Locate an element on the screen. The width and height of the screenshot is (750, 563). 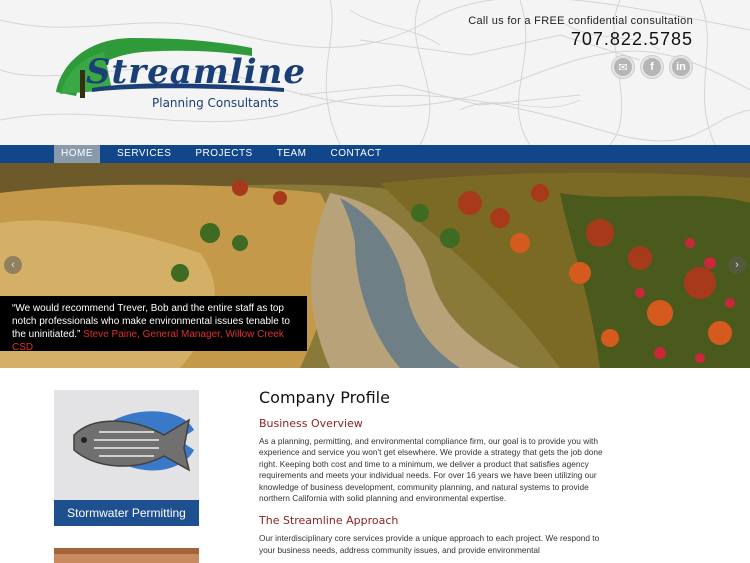
stormwater-card: Stormwater Permitting is located at coordinates (126, 463).